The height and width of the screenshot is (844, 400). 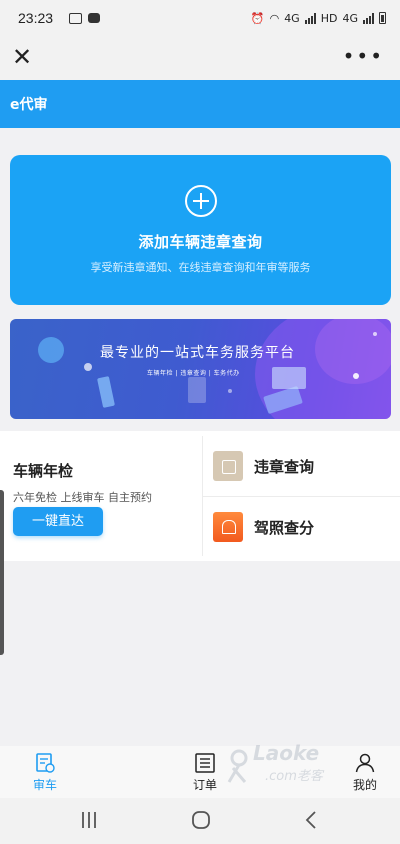 What do you see at coordinates (200, 18) in the screenshot?
I see `status-bar: 23:23 ⏰ ◠ 4G HD 4G` at bounding box center [200, 18].